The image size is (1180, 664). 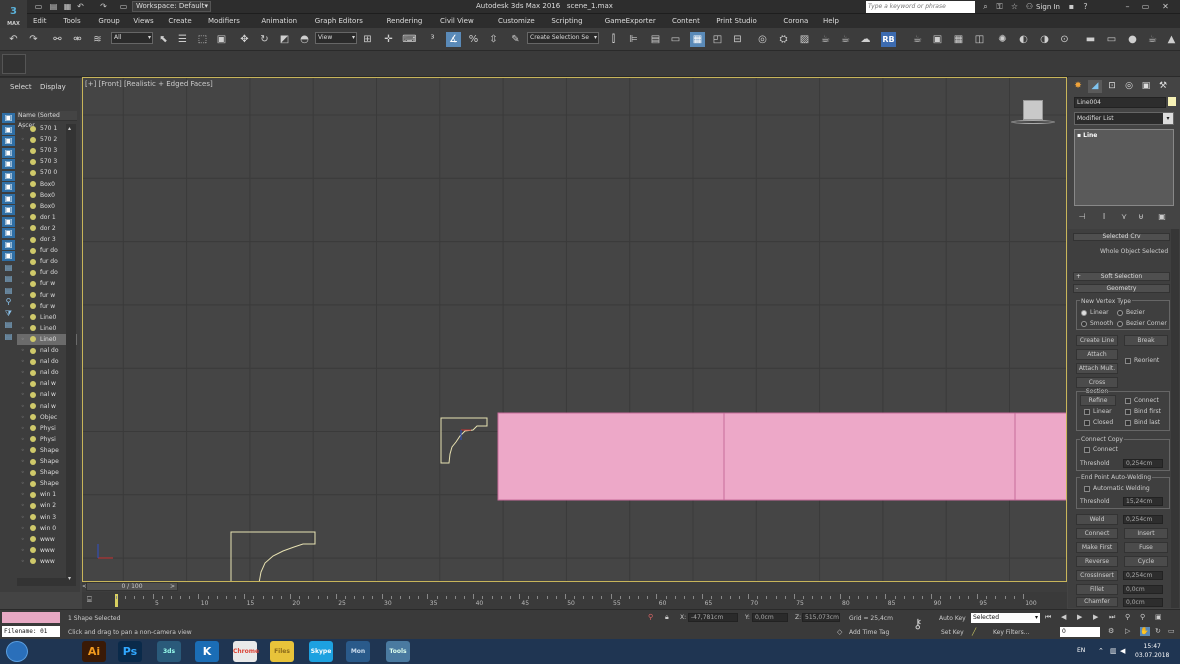 What do you see at coordinates (1165, 6) in the screenshot?
I see `close-icon: ✕` at bounding box center [1165, 6].